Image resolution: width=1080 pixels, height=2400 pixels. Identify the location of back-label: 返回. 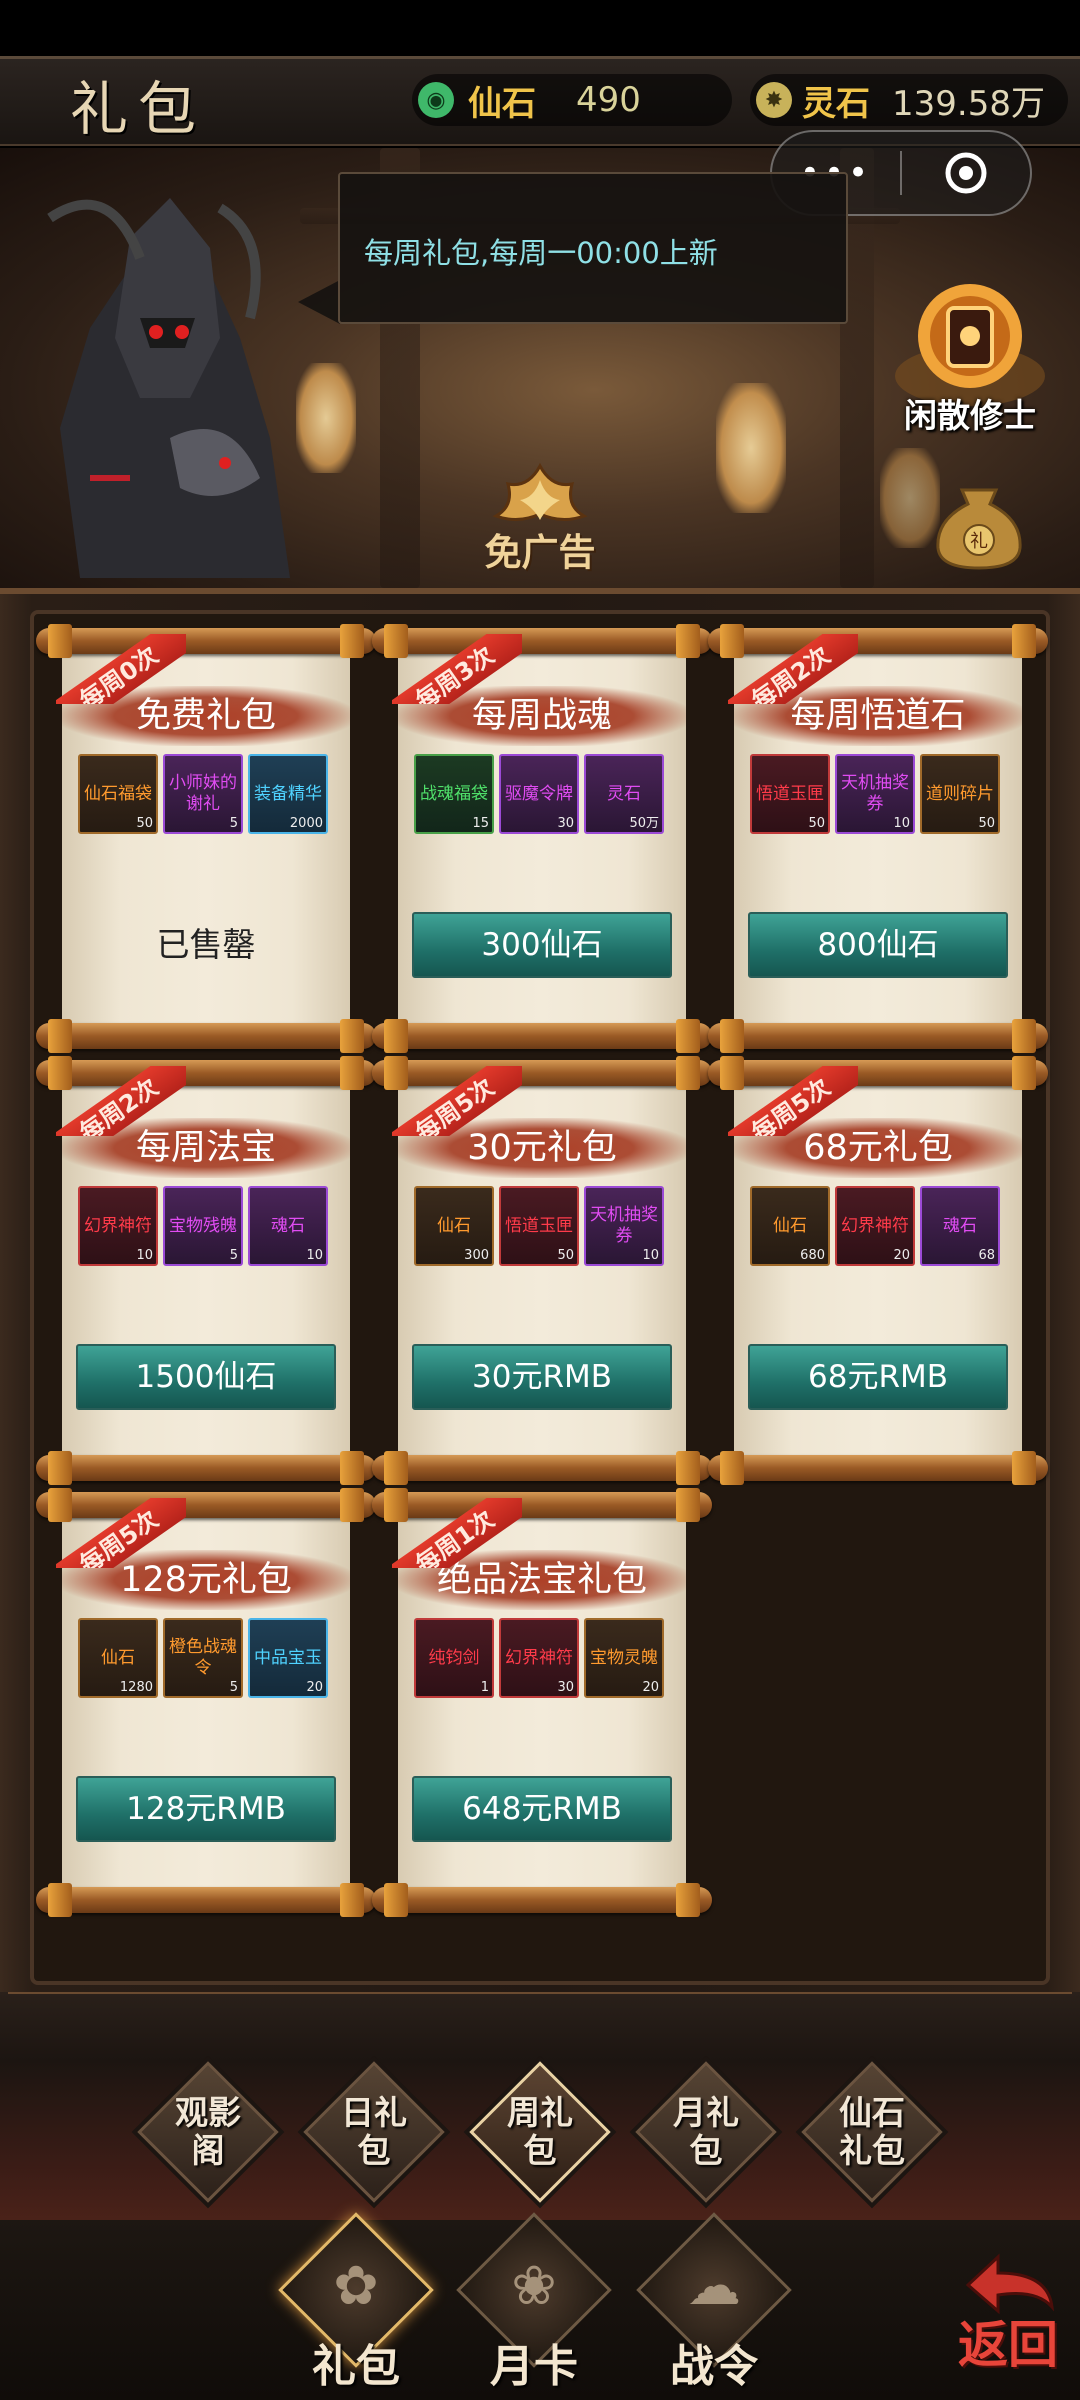
(1008, 2344).